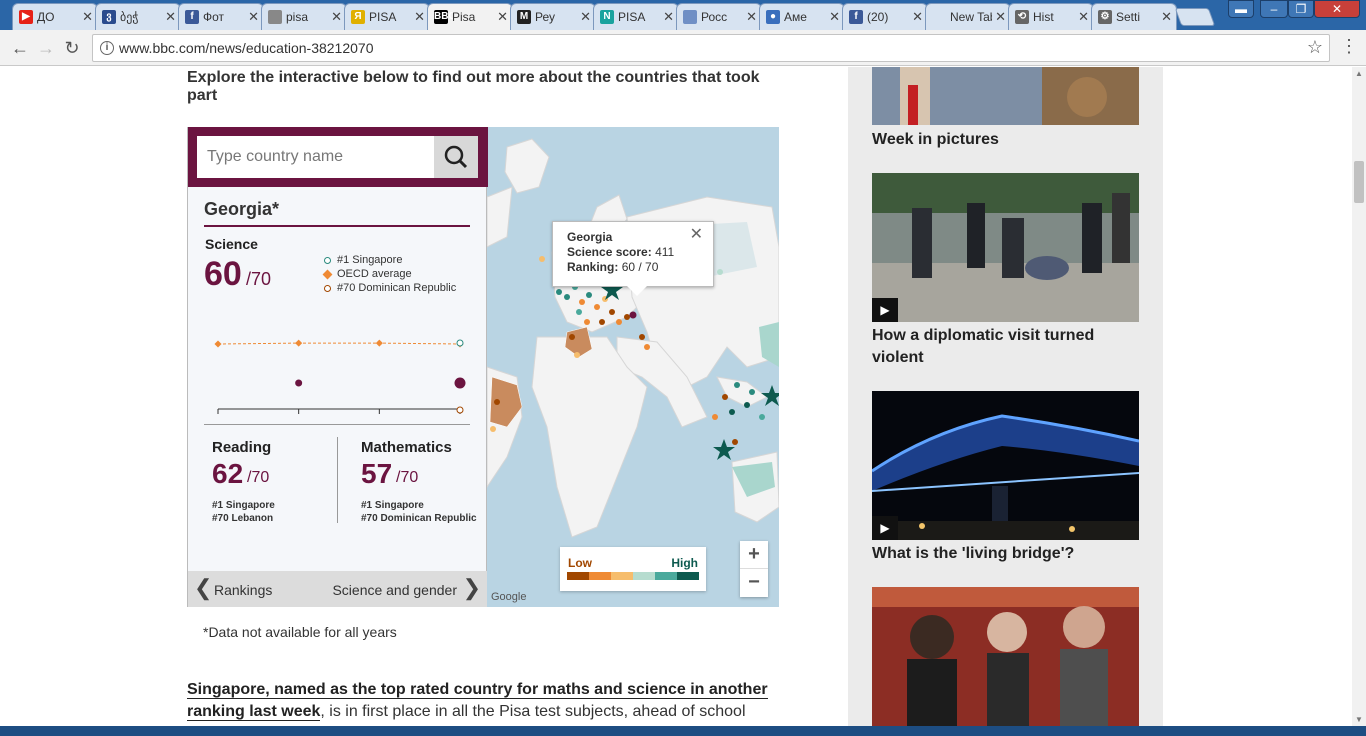  Describe the element at coordinates (754, 583) in the screenshot. I see `zoom-out-button: −` at that location.